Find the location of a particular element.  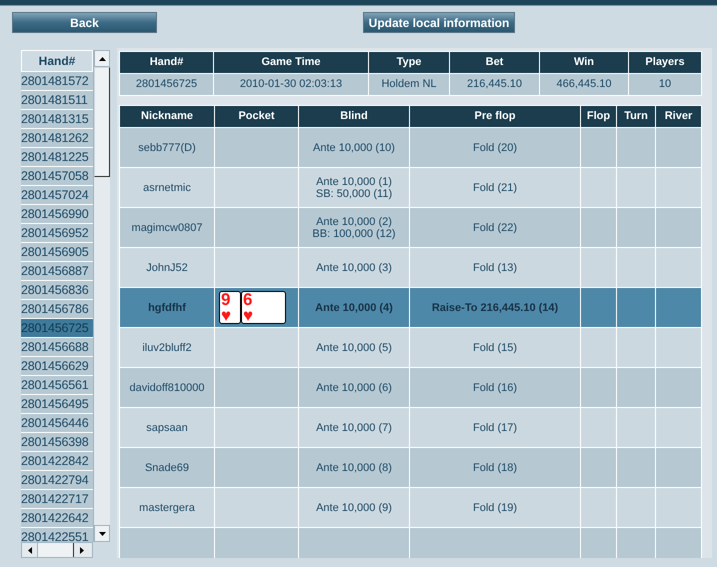

scroll-up-button is located at coordinates (102, 58).